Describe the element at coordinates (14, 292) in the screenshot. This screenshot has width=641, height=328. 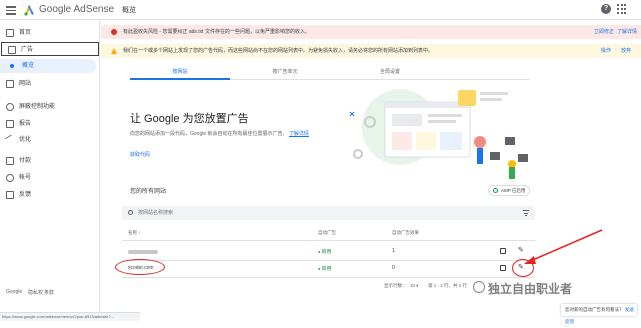
I see `footer-link-google: Google` at that location.